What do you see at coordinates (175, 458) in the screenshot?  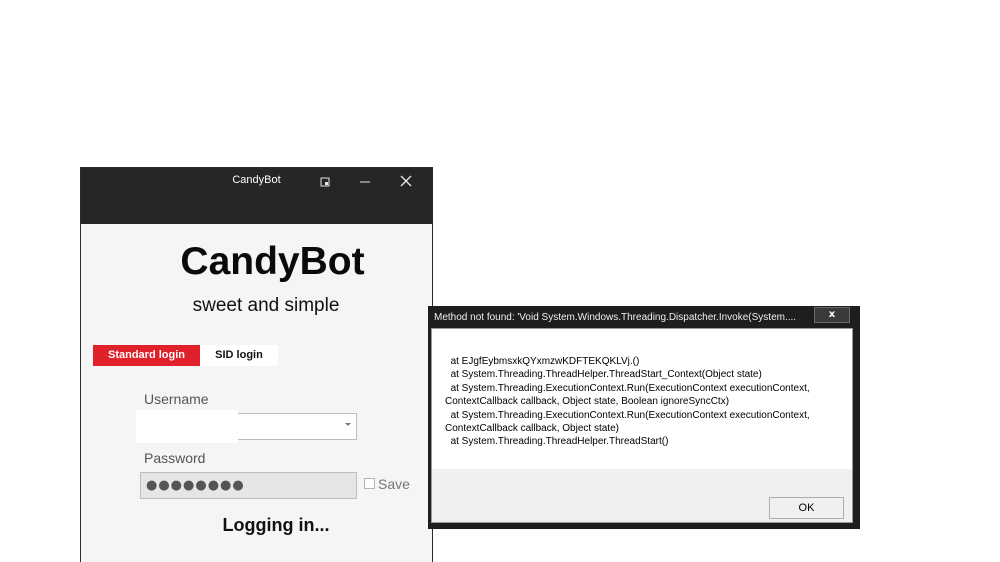 I see `password-label: Password` at bounding box center [175, 458].